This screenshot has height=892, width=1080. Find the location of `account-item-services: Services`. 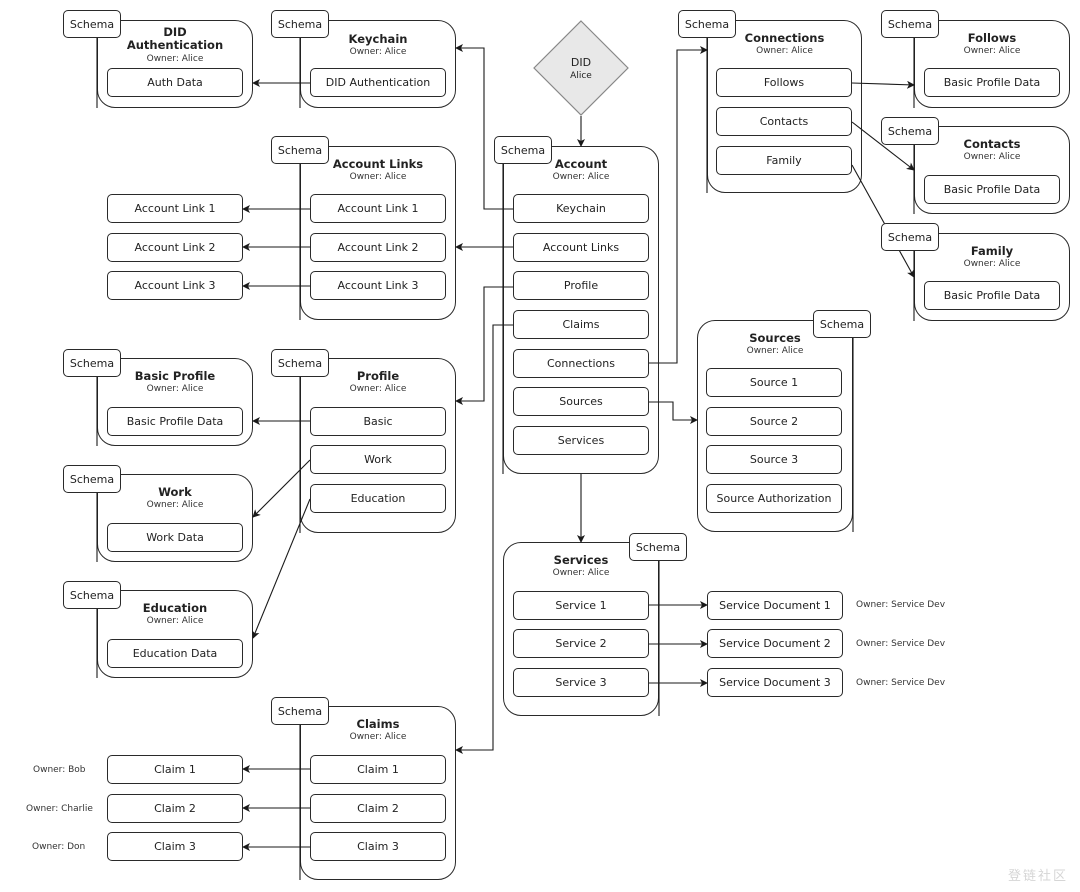

account-item-services: Services is located at coordinates (581, 440).